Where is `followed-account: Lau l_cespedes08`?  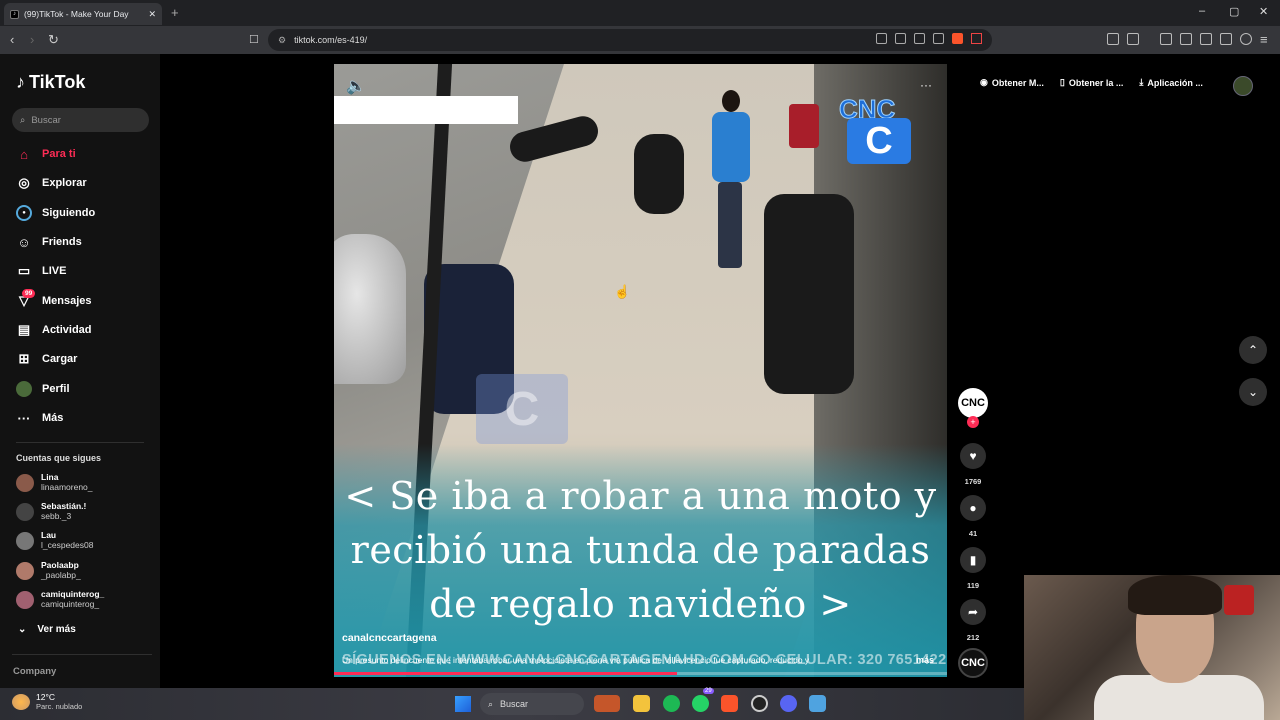 followed-account: Lau l_cespedes08 is located at coordinates (54, 540).